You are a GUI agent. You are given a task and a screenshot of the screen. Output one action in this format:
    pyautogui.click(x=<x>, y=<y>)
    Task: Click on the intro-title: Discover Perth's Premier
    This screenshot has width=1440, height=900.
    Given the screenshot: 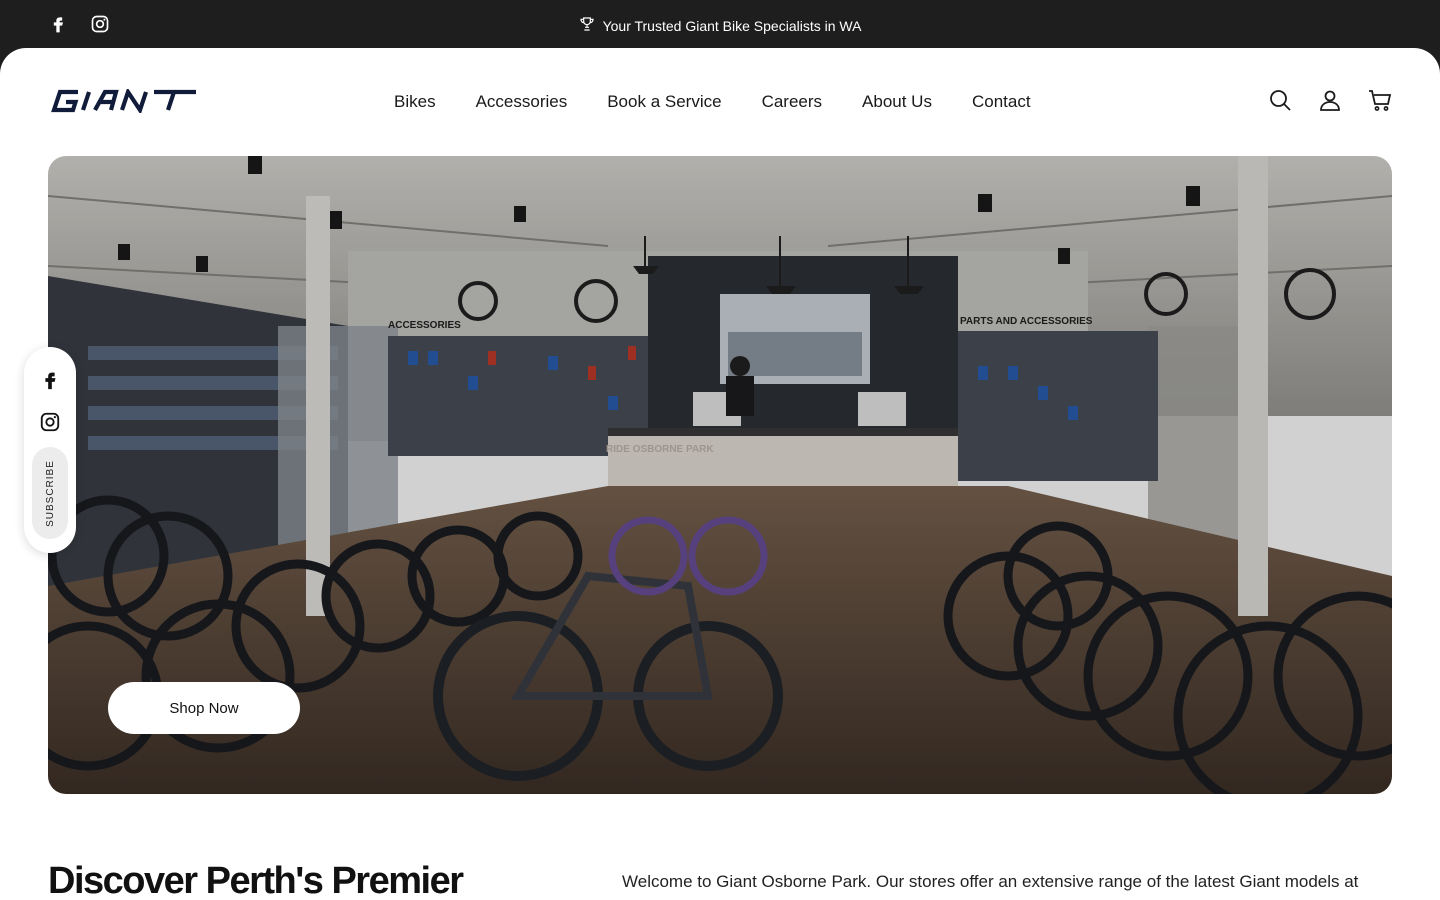 What is the action you would take?
    pyautogui.click(x=256, y=880)
    